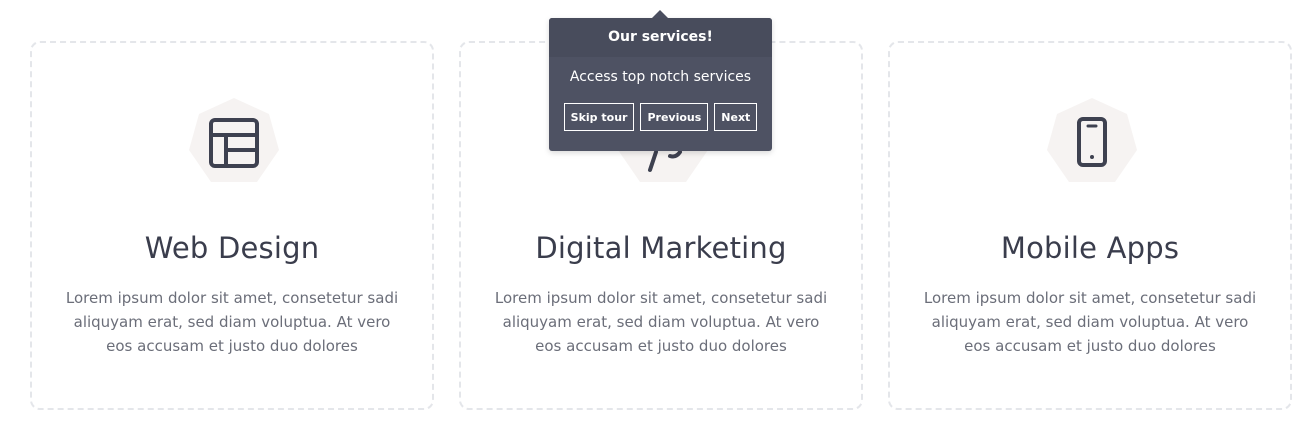  Describe the element at coordinates (660, 14) in the screenshot. I see `tooltip-arrow` at that location.